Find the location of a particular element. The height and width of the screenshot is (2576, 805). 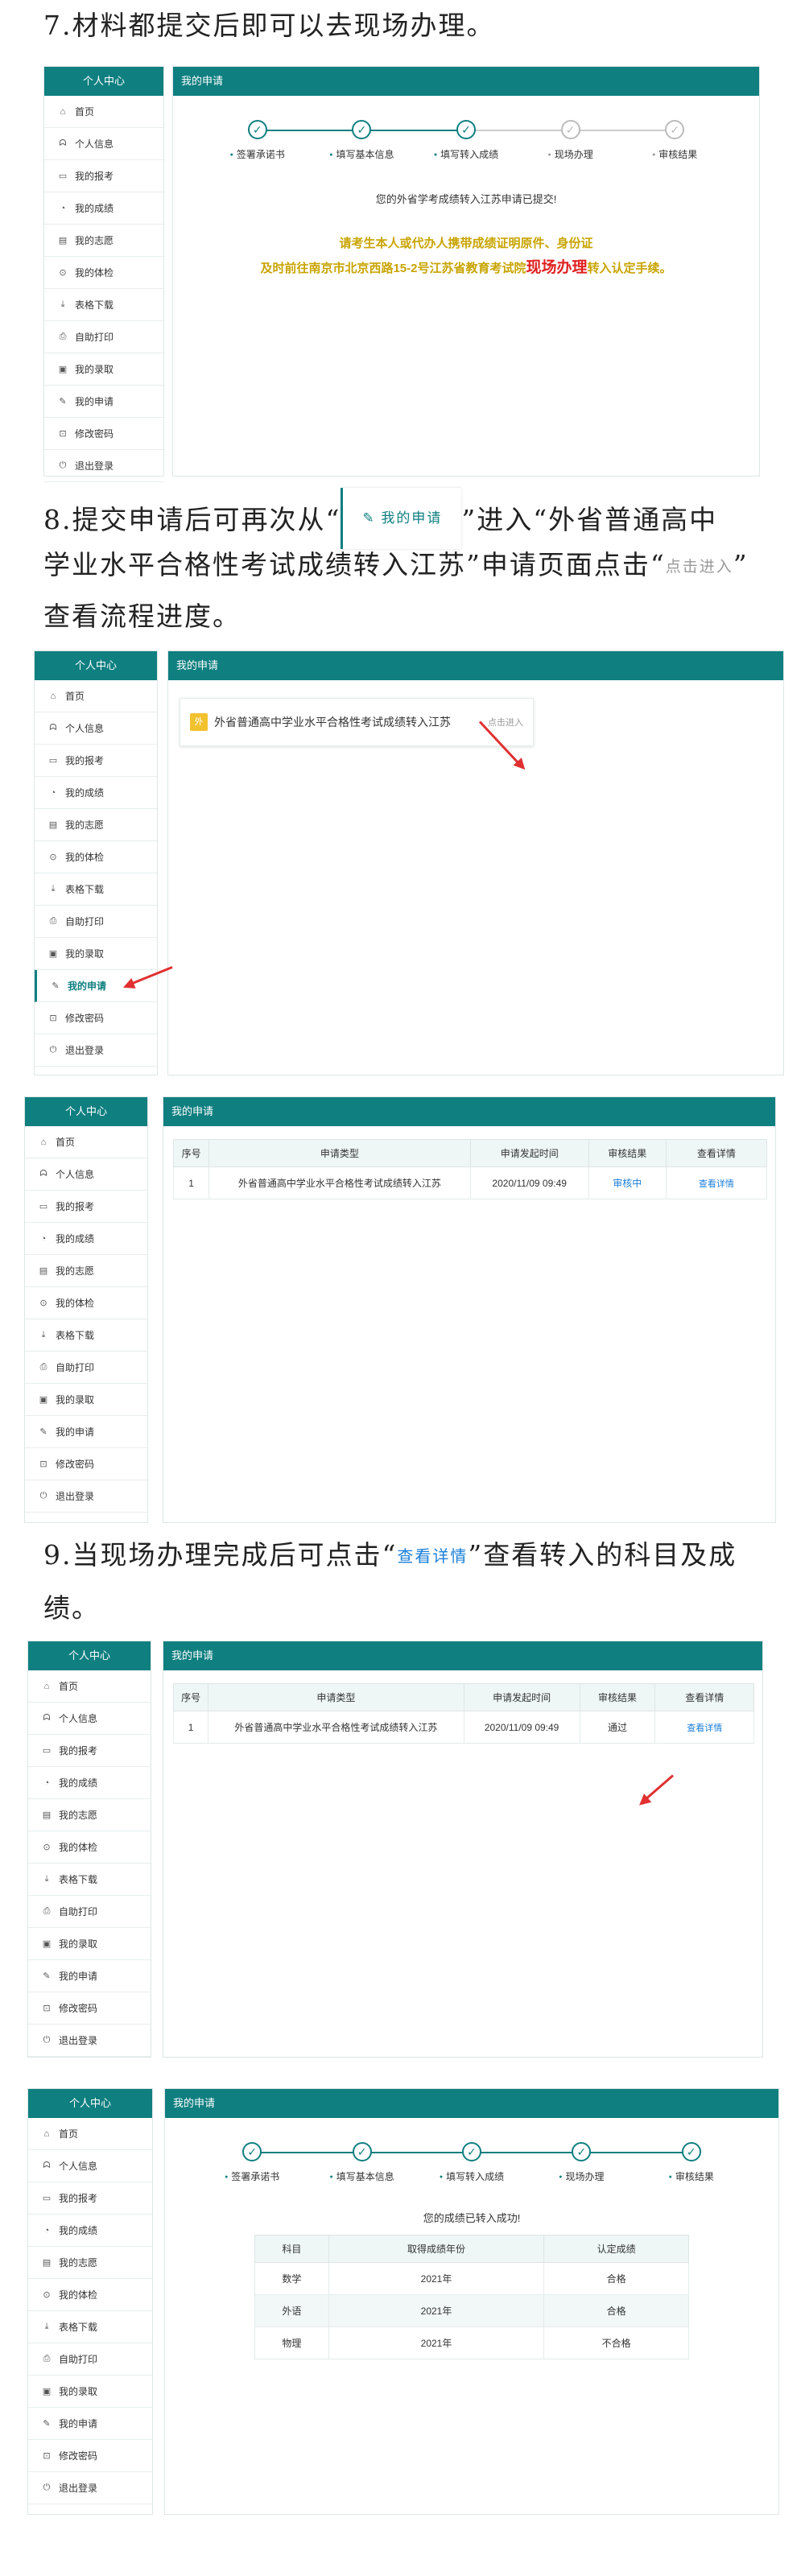

card-enter-link: 点击进入 is located at coordinates (505, 722).